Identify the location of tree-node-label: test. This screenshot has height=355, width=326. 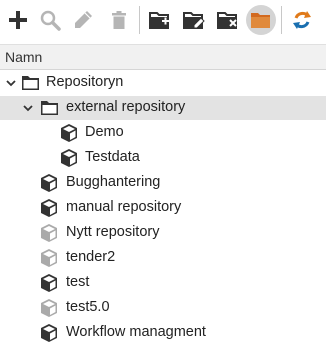
(78, 282).